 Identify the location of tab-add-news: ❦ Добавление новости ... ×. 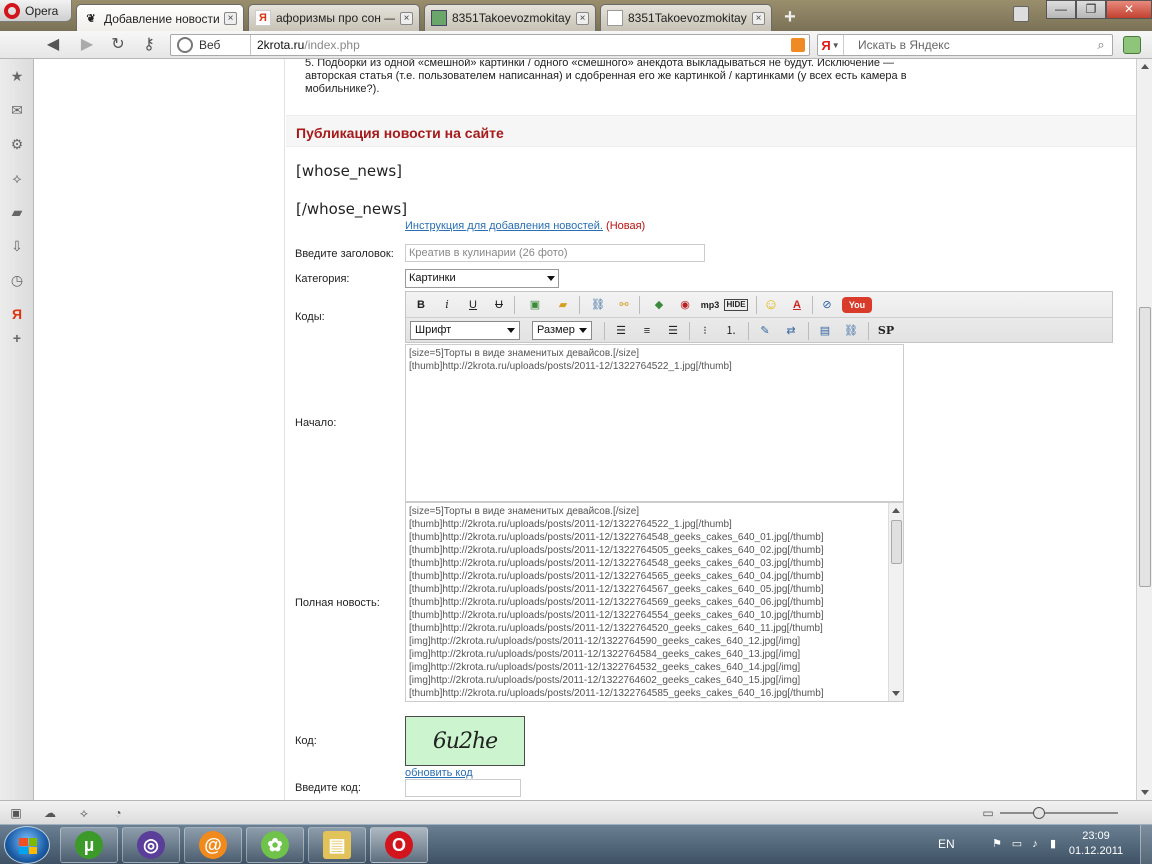
(160, 18).